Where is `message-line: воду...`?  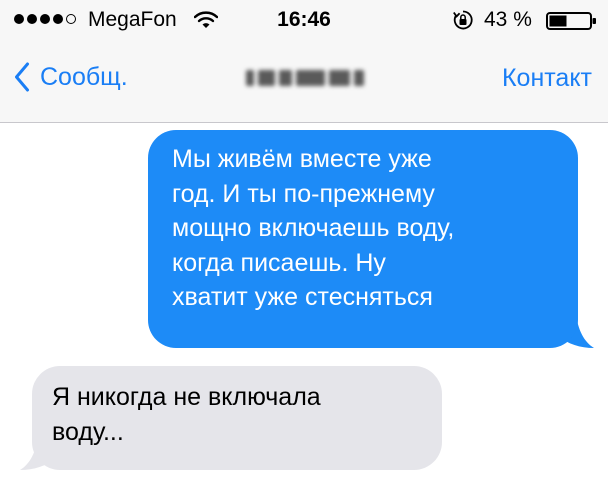
message-line: воду... is located at coordinates (88, 431).